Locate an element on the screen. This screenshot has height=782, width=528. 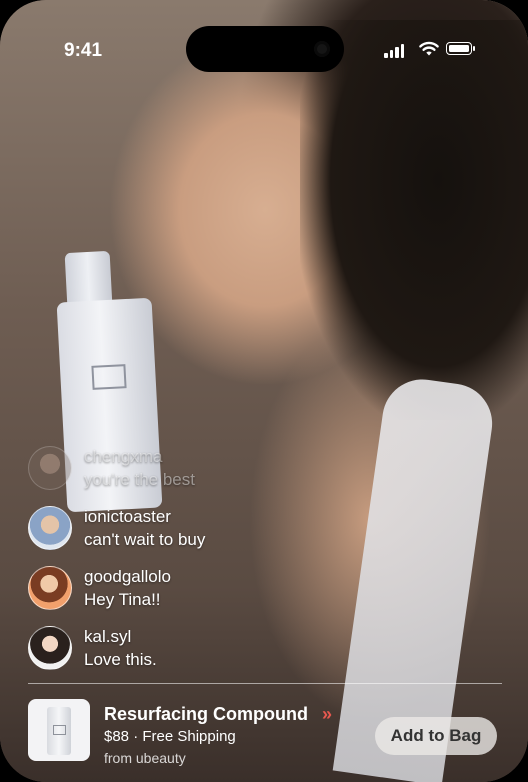
product-seller: from ubeauty is located at coordinates (145, 758).